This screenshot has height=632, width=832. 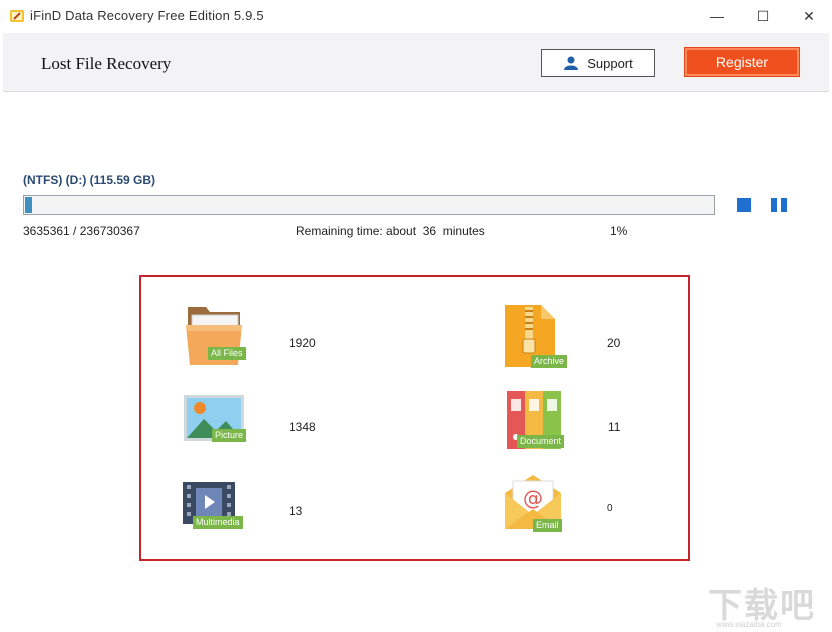 I want to click on category-all-files: All Files, so click(x=215, y=335).